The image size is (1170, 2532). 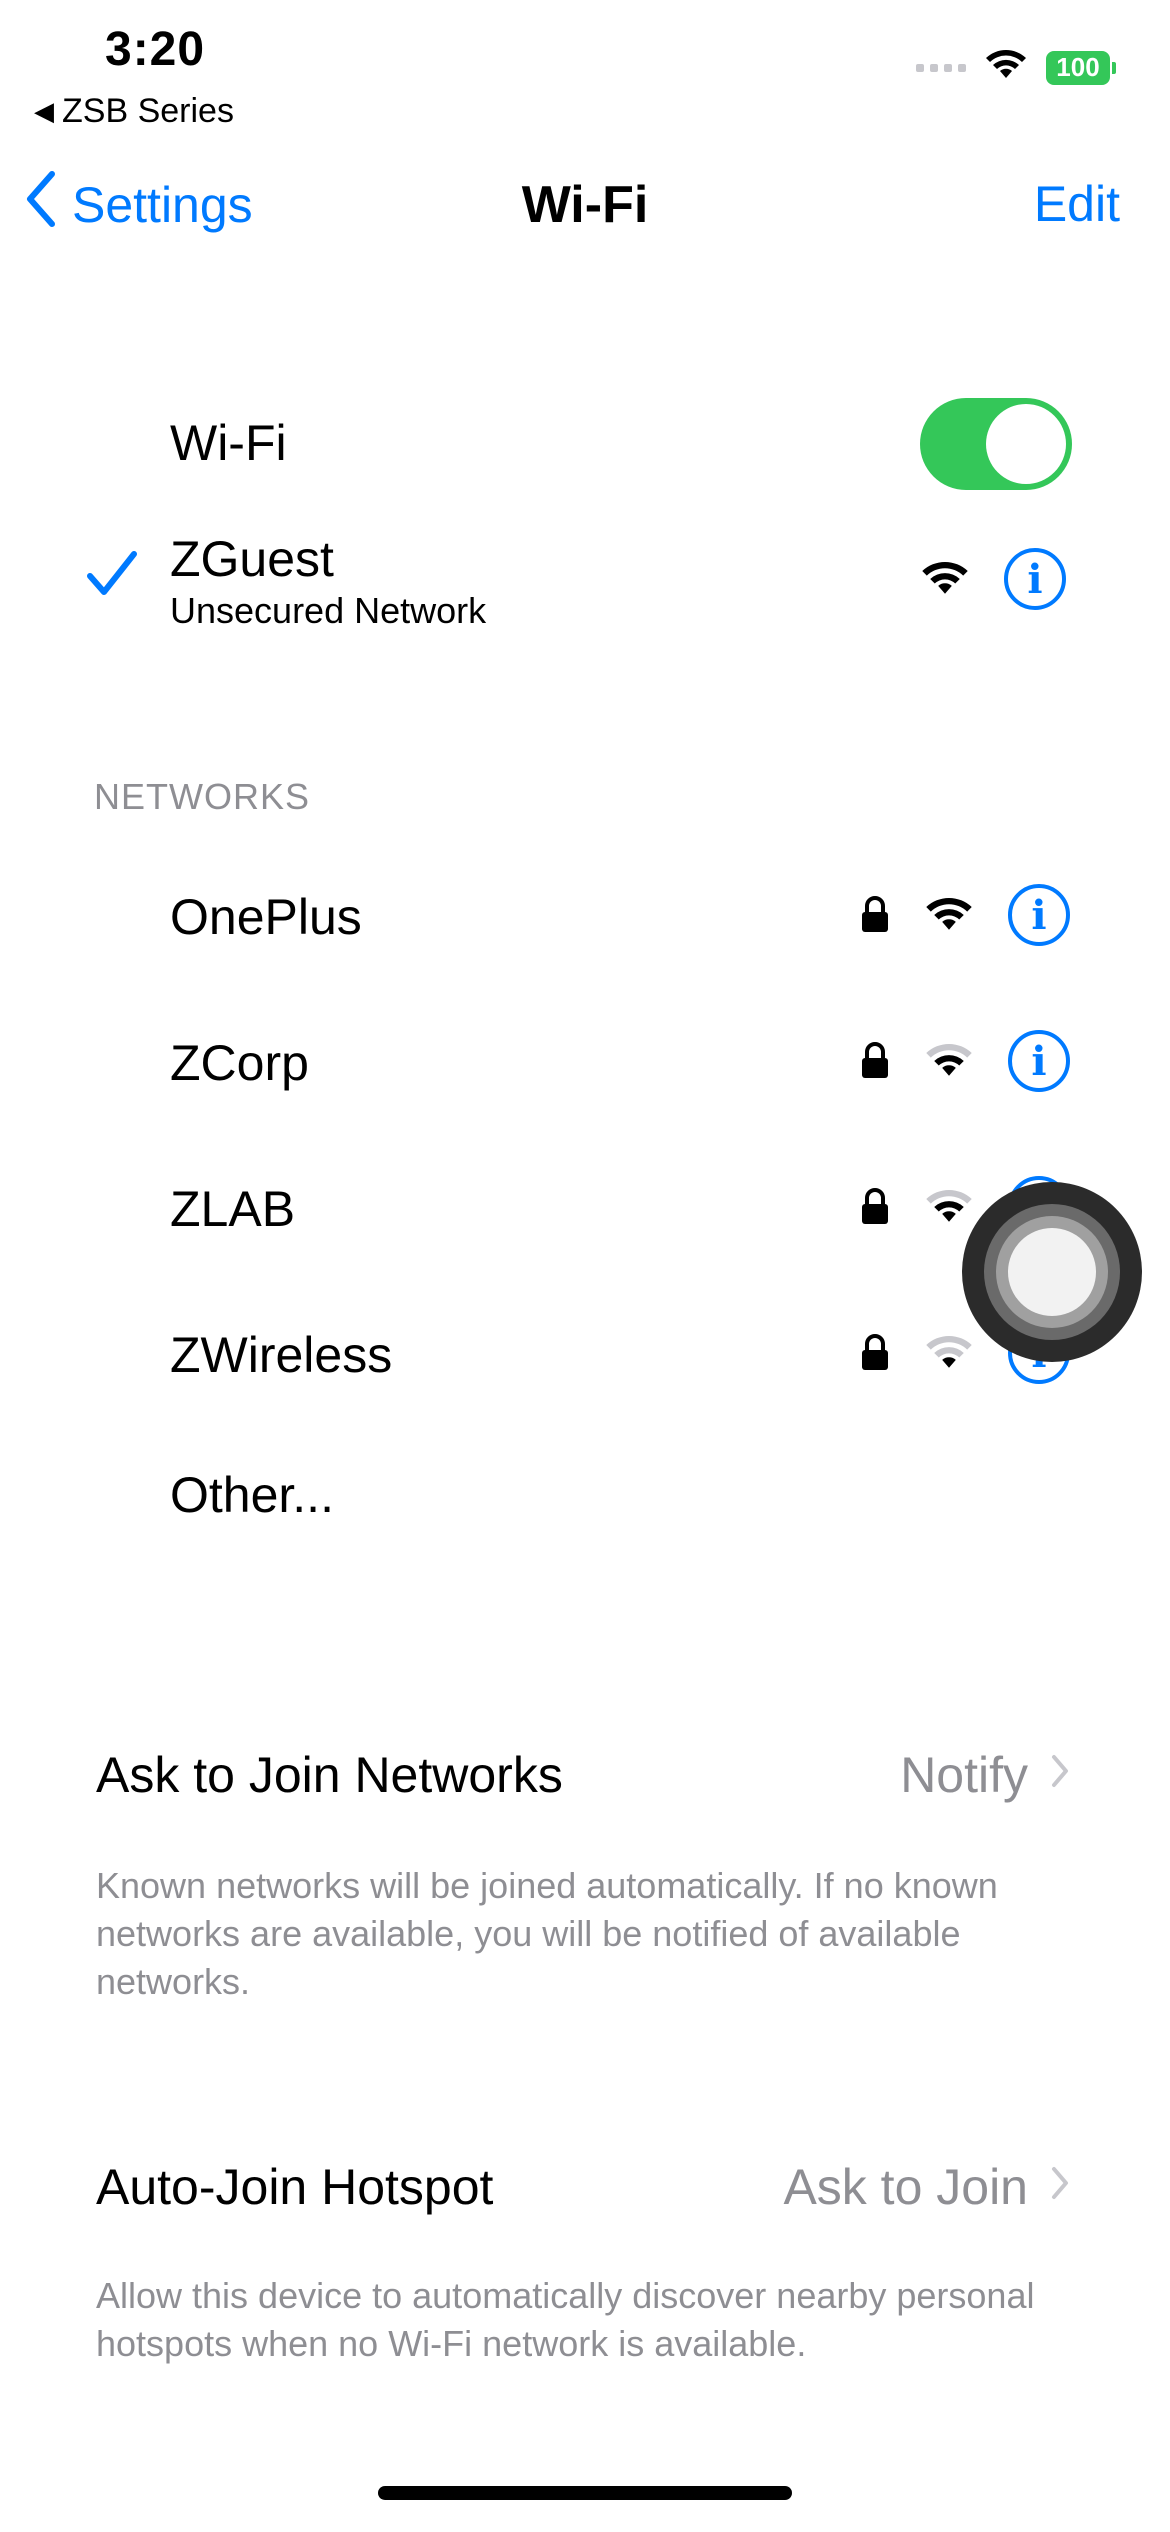 I want to click on network-name: ZLAB, so click(x=232, y=1209).